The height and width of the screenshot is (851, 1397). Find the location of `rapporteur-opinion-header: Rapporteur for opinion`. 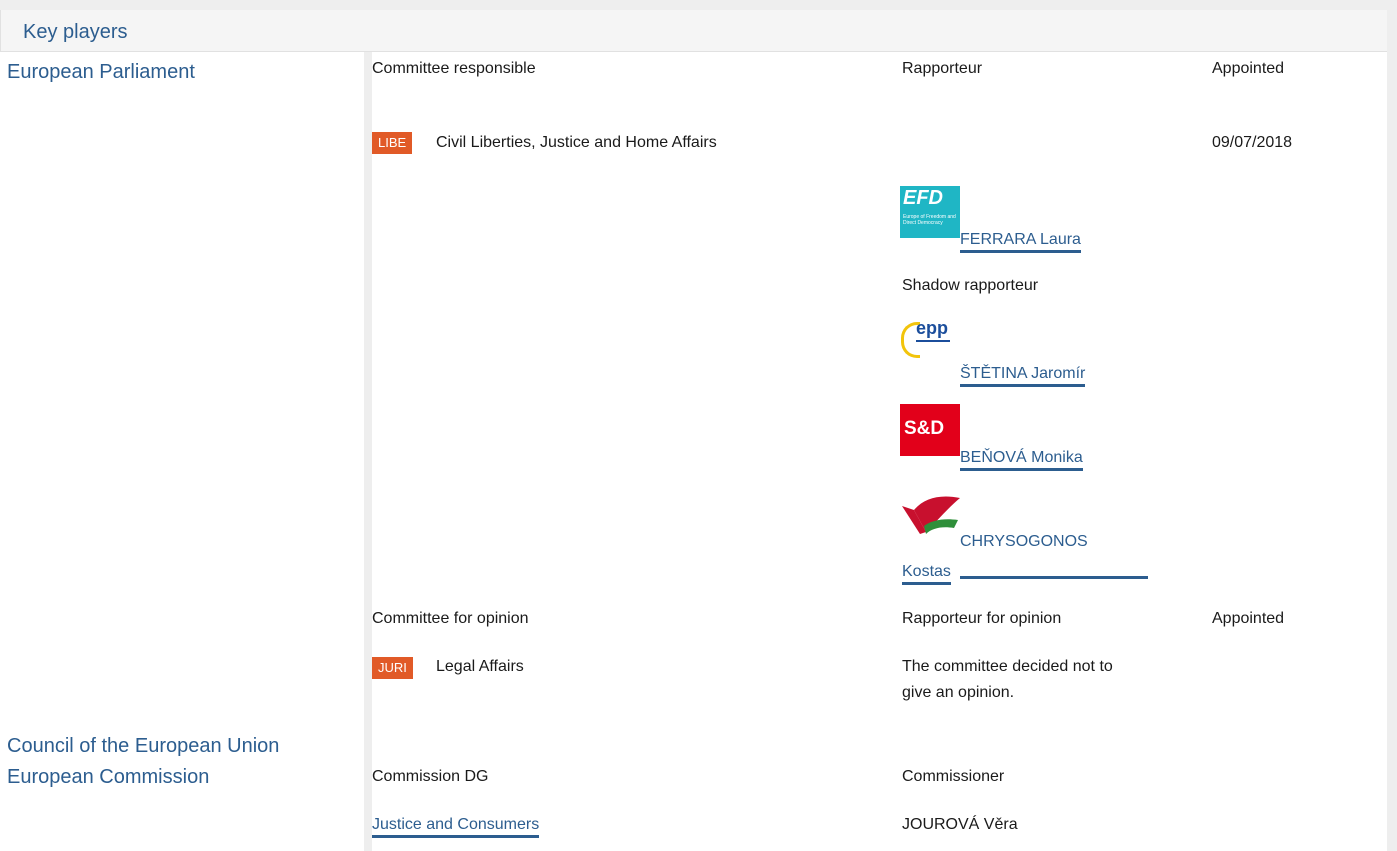

rapporteur-opinion-header: Rapporteur for opinion is located at coordinates (982, 618).